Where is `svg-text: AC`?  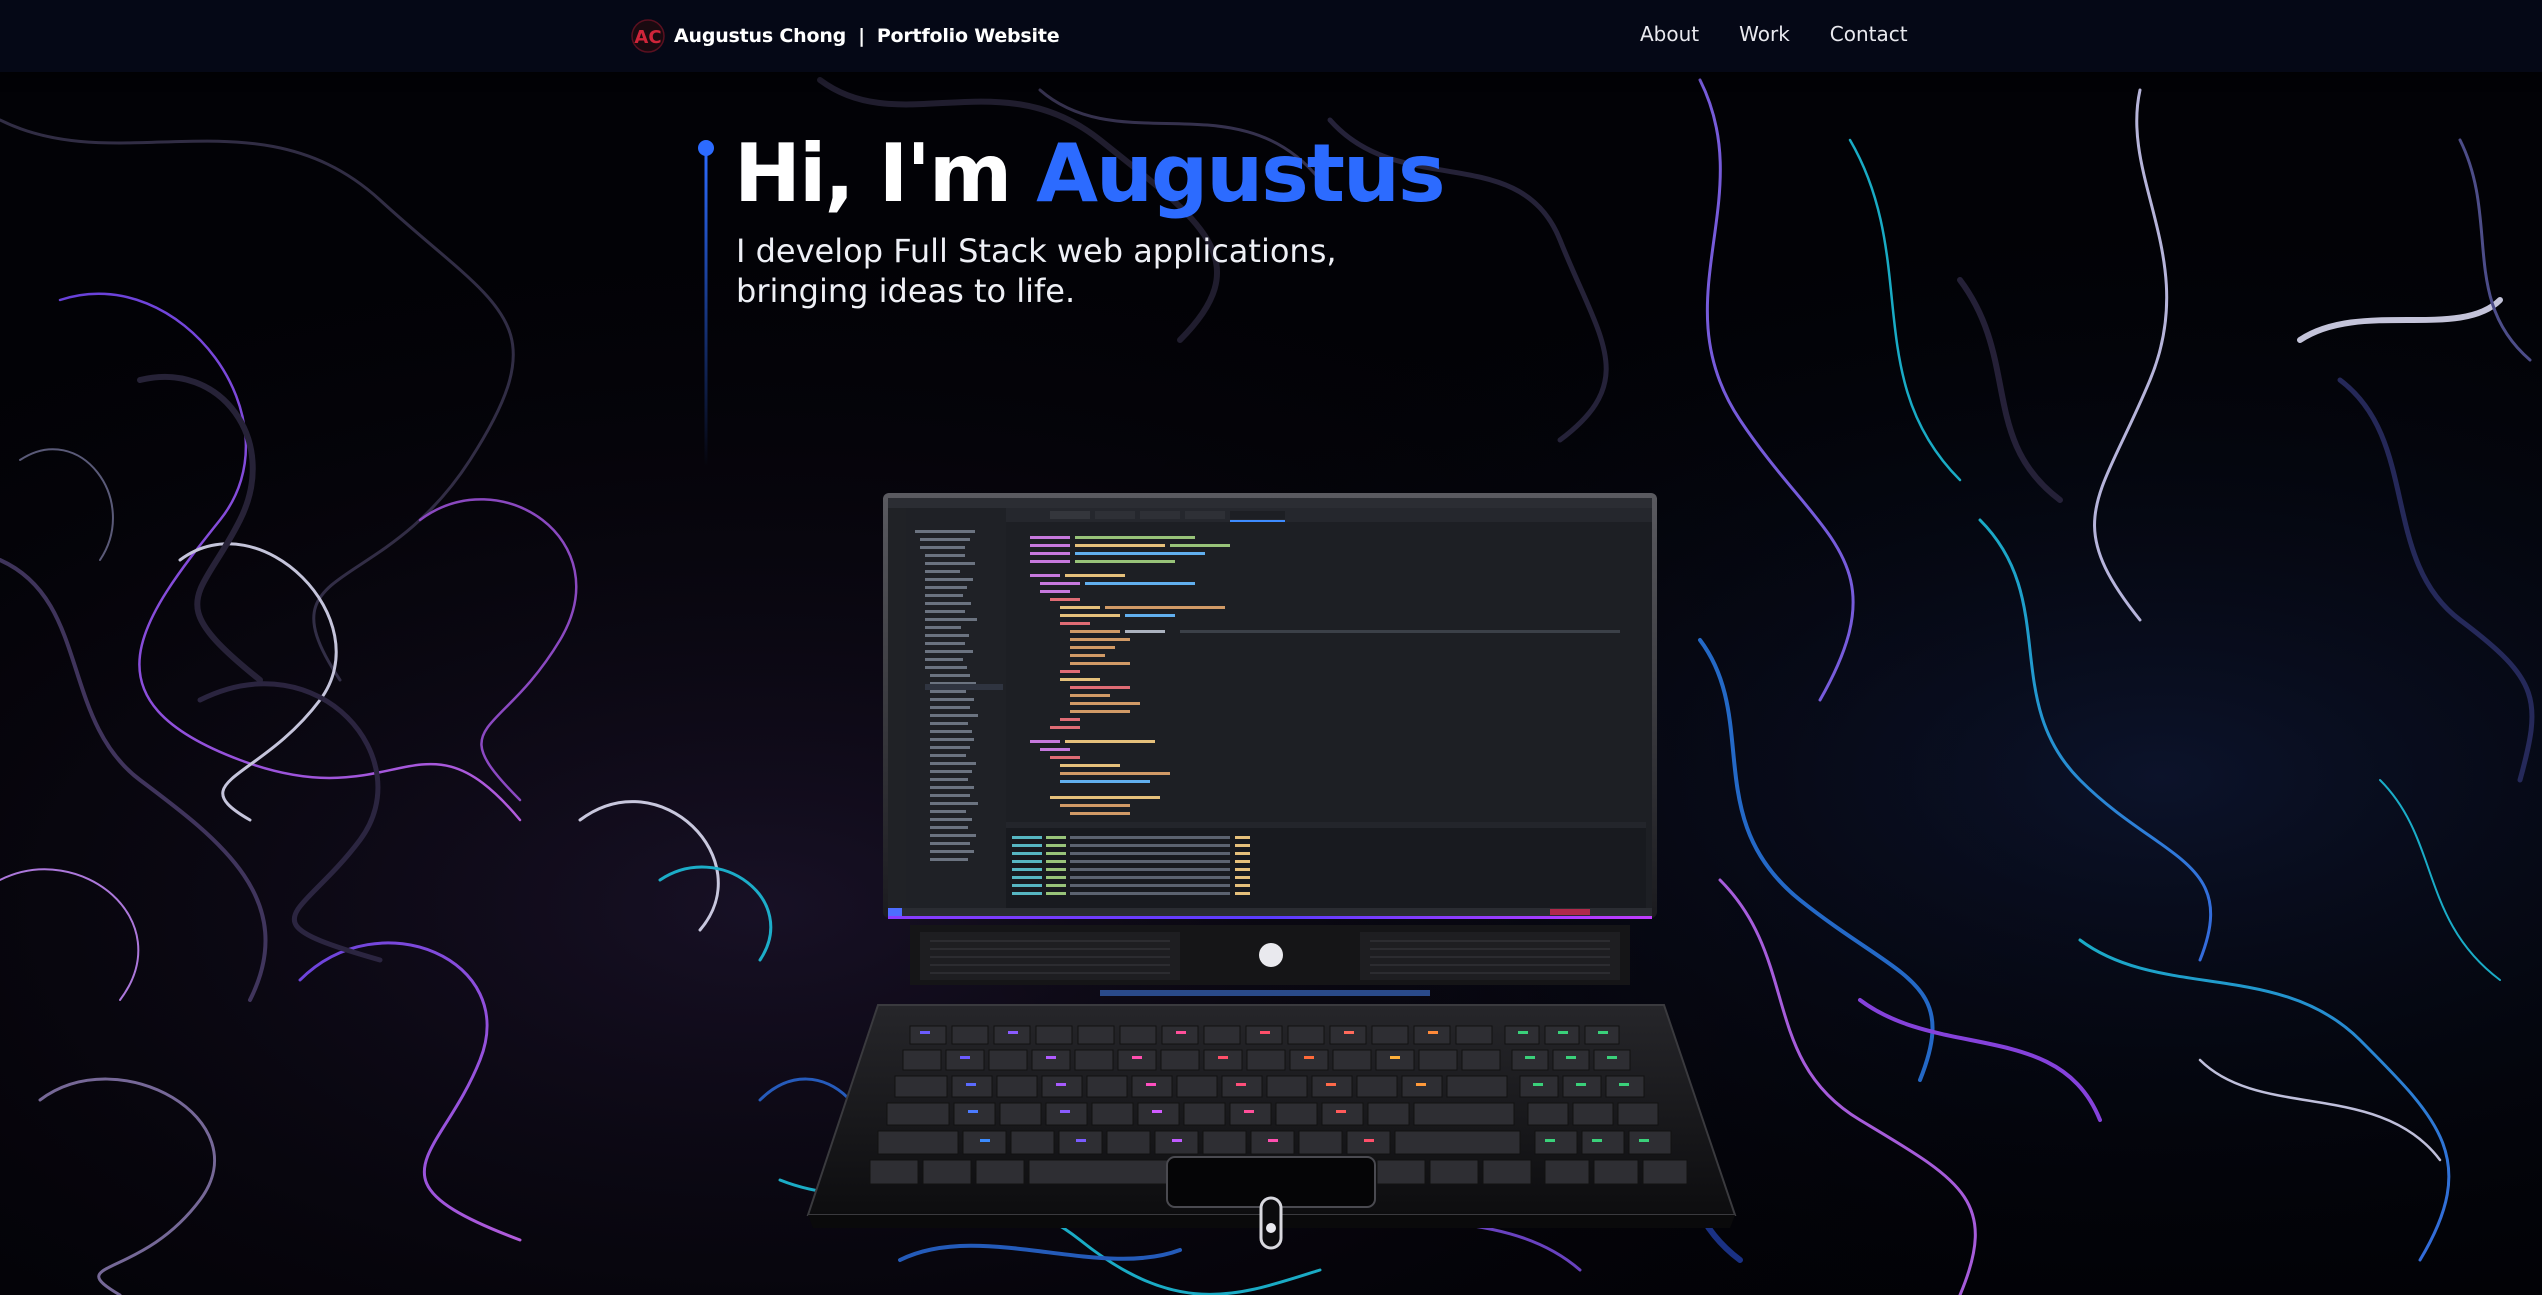
svg-text: AC is located at coordinates (647, 37).